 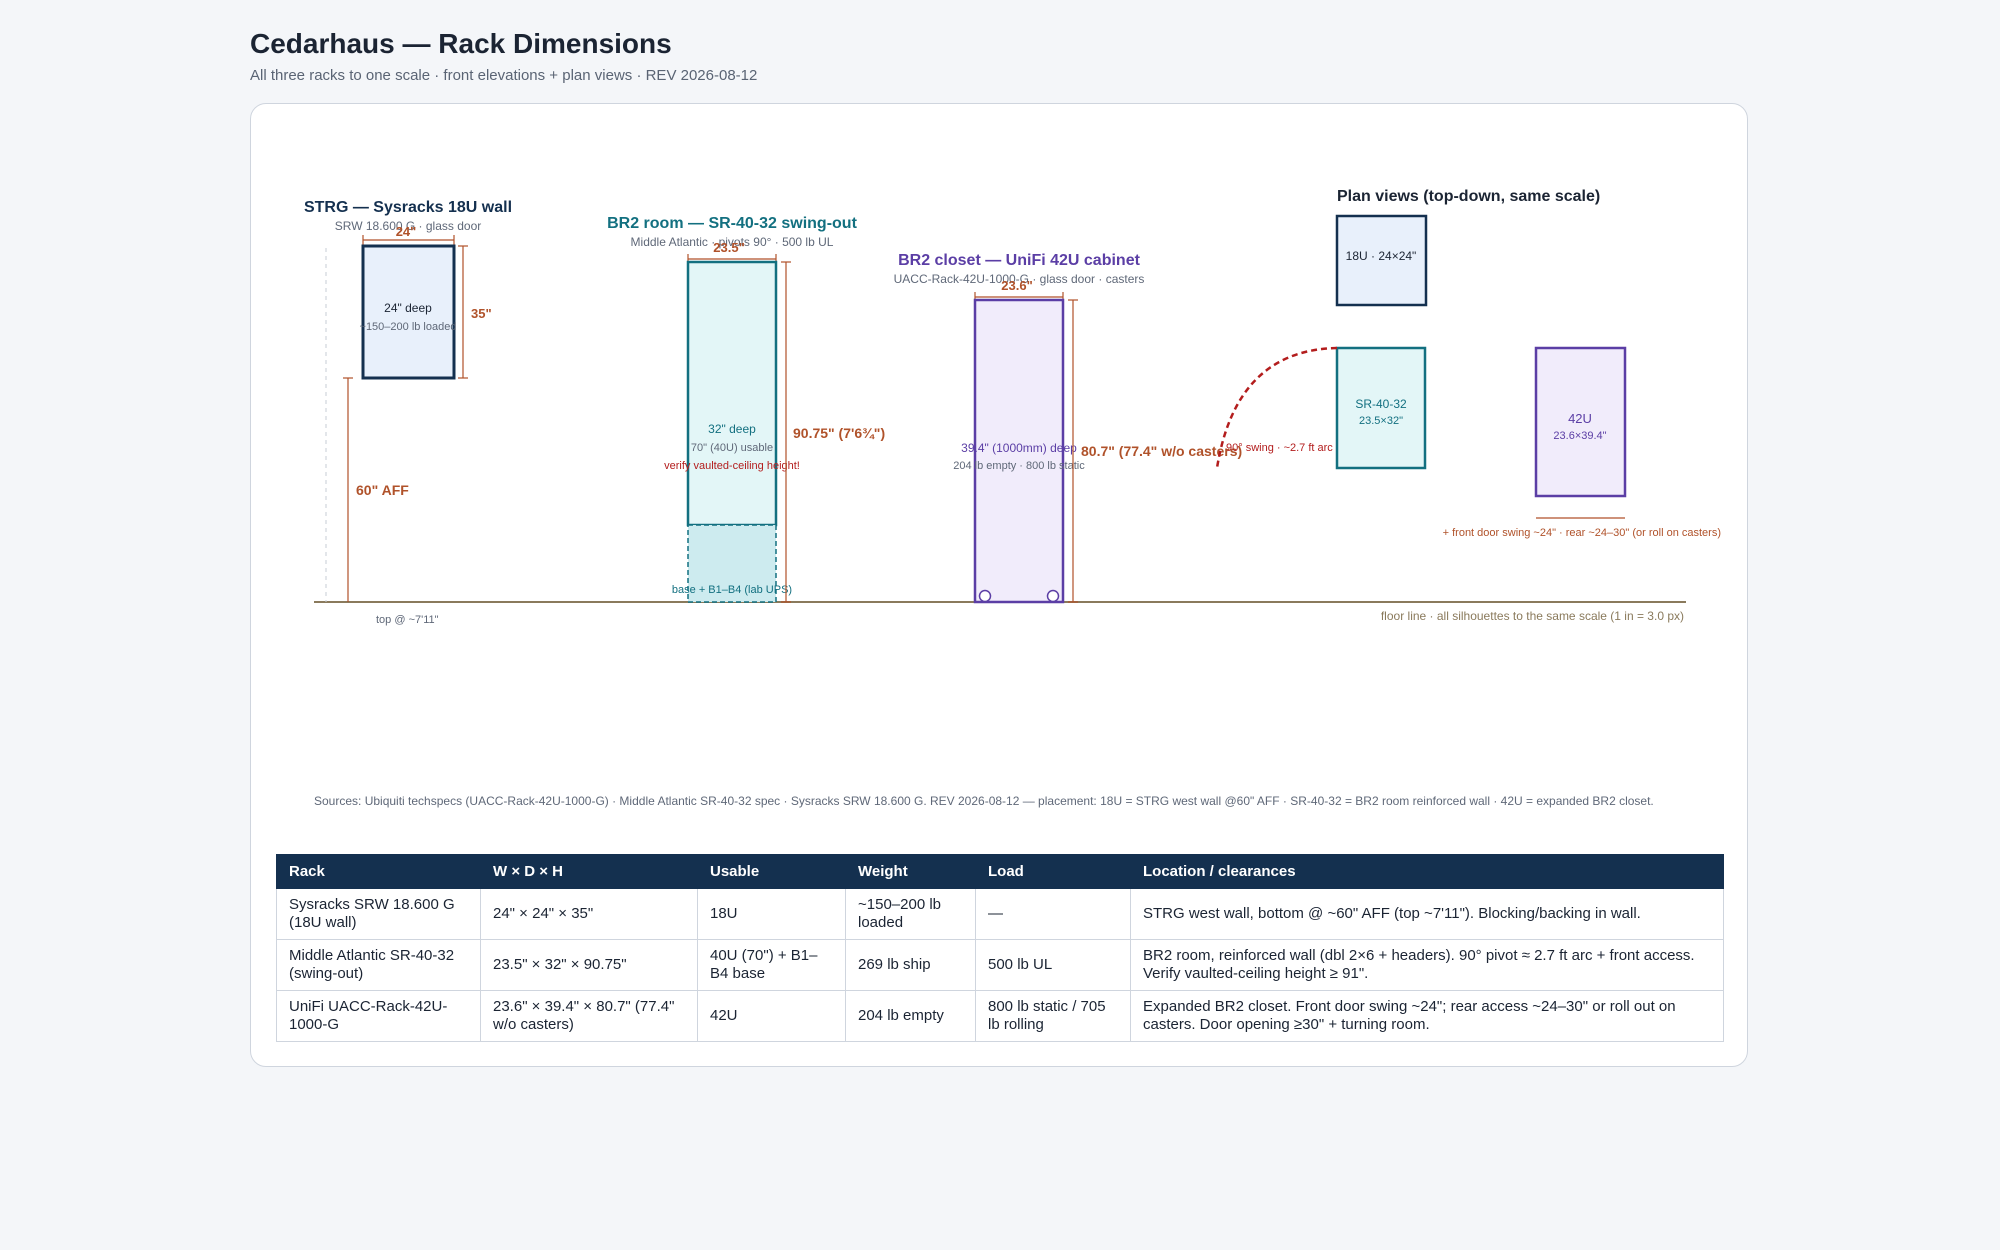 I want to click on table-header-usable: Usable, so click(x=771, y=871).